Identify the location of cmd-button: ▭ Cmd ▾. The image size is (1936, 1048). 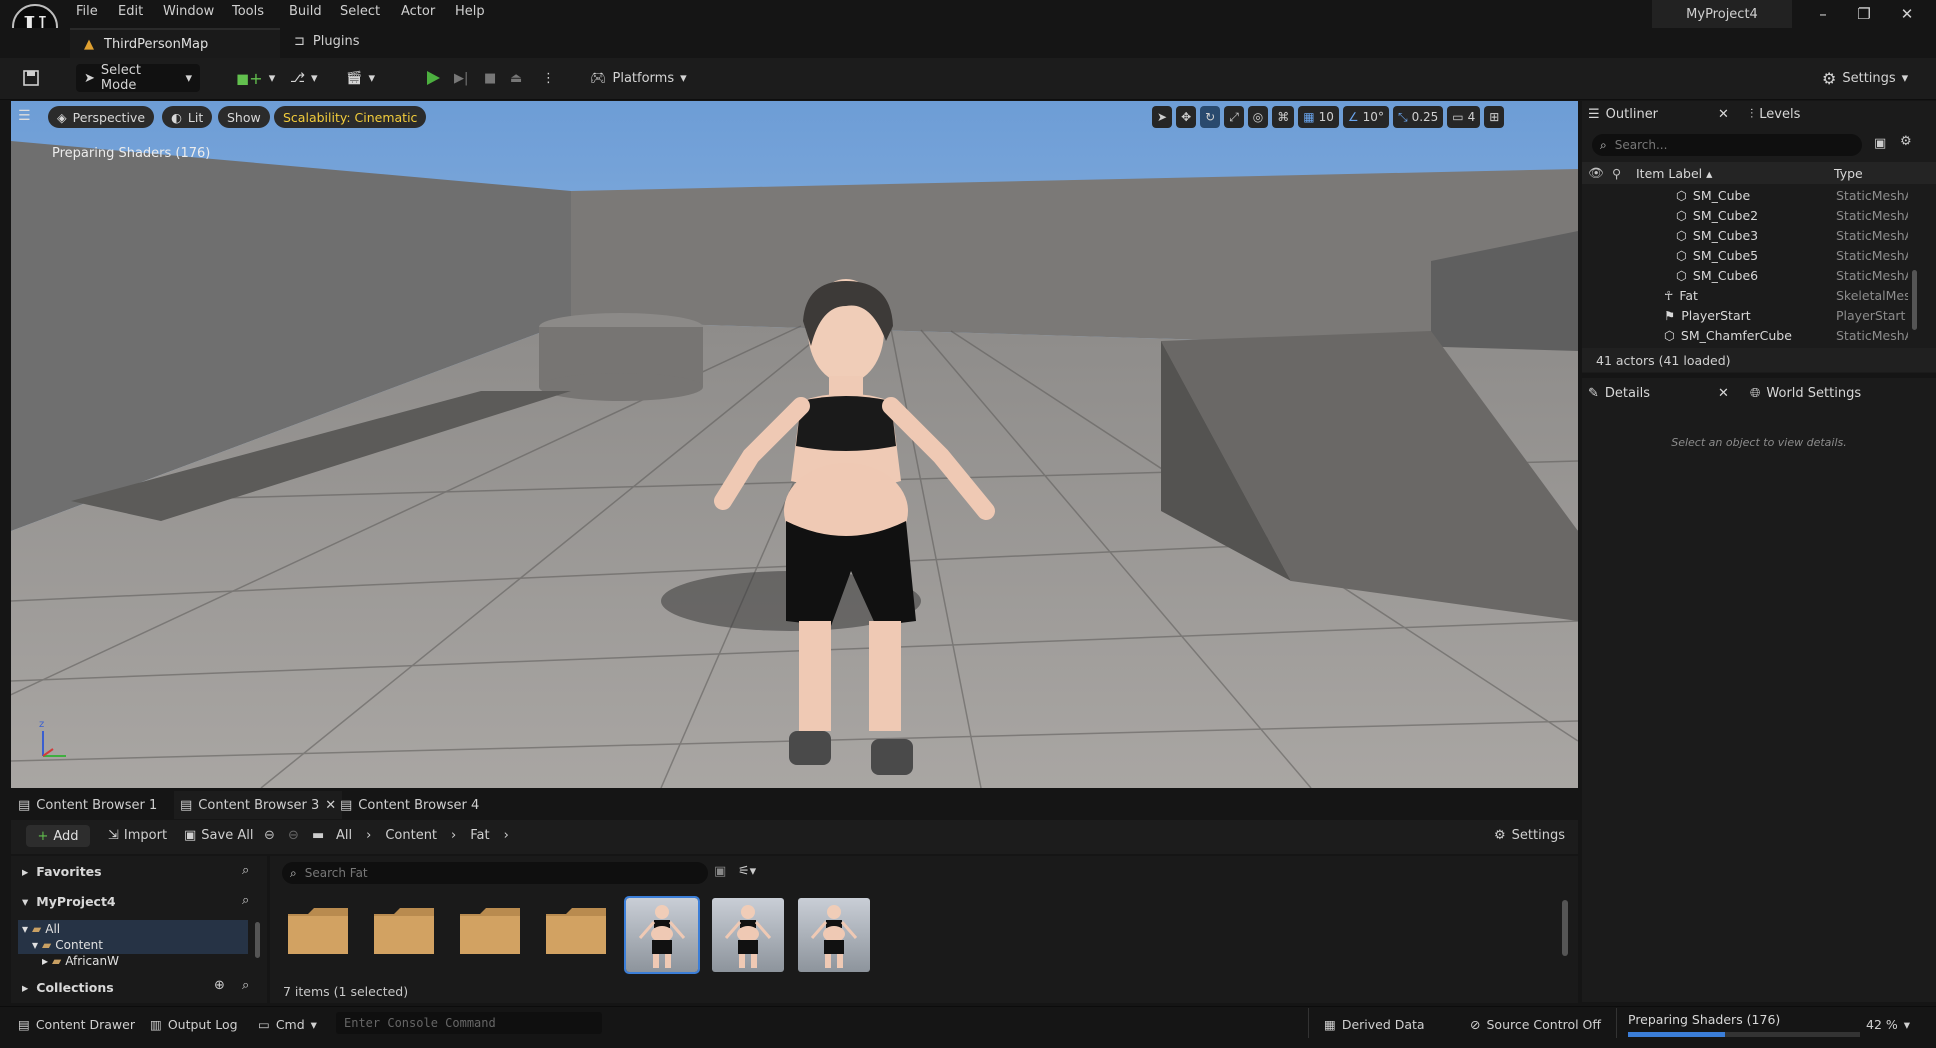
(287, 1024).